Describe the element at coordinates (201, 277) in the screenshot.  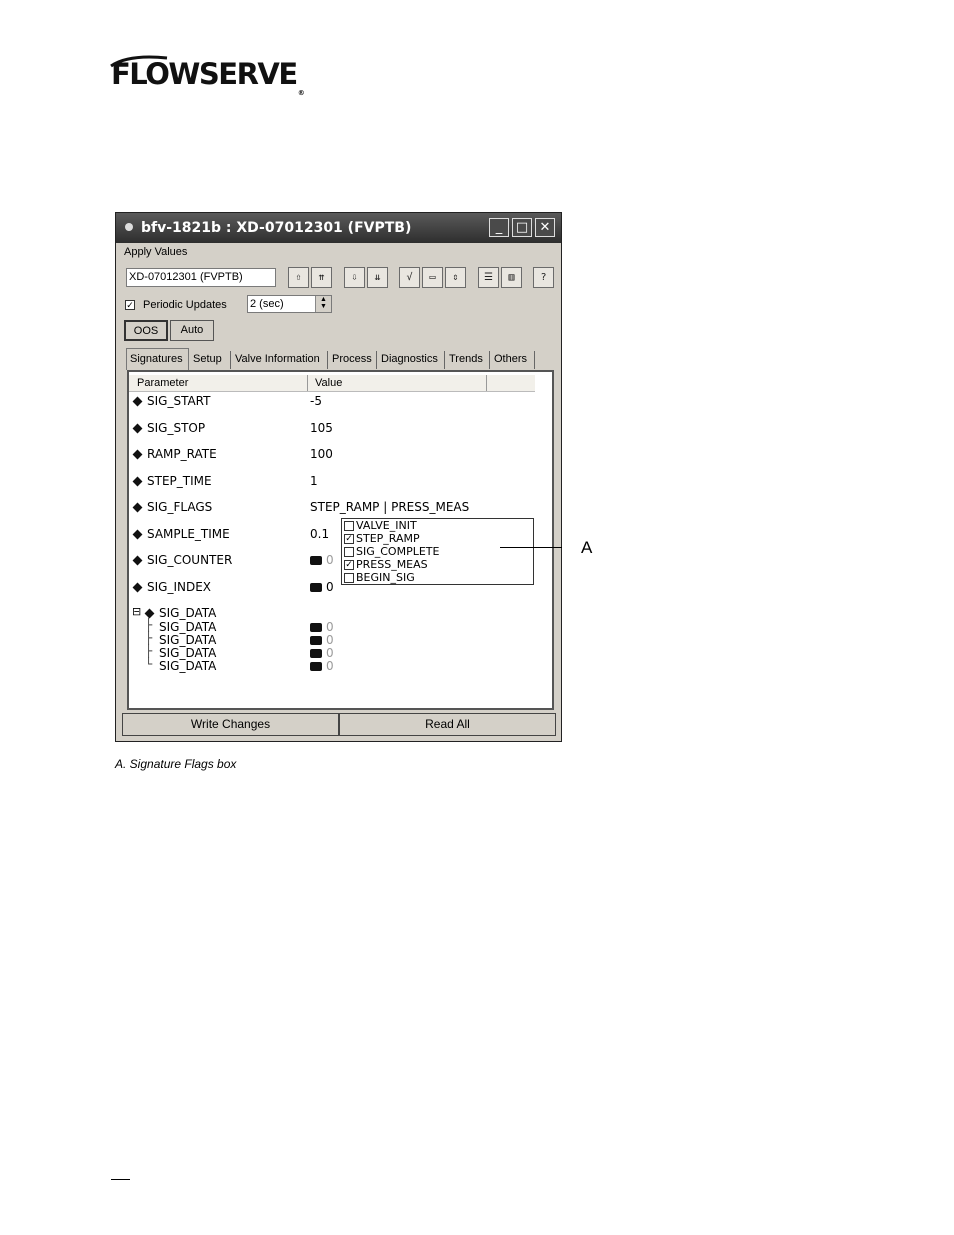
I see `block-select: XD-07012301 (FVPTB)` at that location.